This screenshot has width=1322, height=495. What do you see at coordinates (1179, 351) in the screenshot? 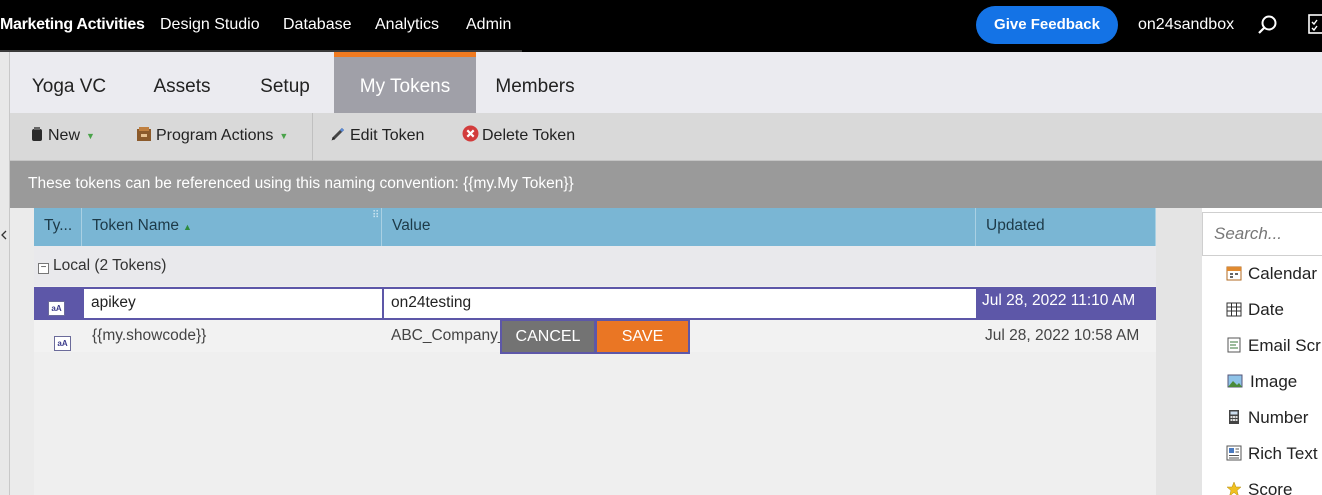
I see `panel-gutter` at bounding box center [1179, 351].